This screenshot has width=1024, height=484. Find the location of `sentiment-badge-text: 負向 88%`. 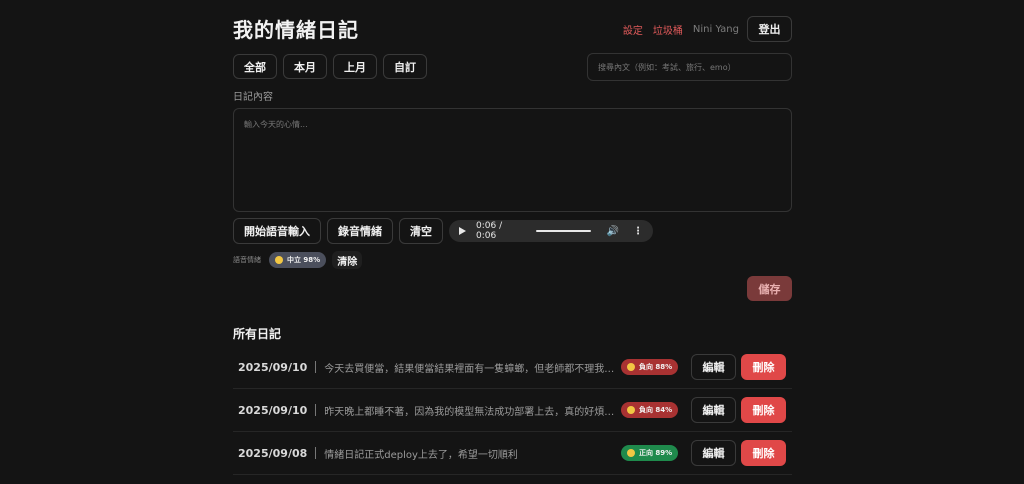

sentiment-badge-text: 負向 88% is located at coordinates (656, 367).